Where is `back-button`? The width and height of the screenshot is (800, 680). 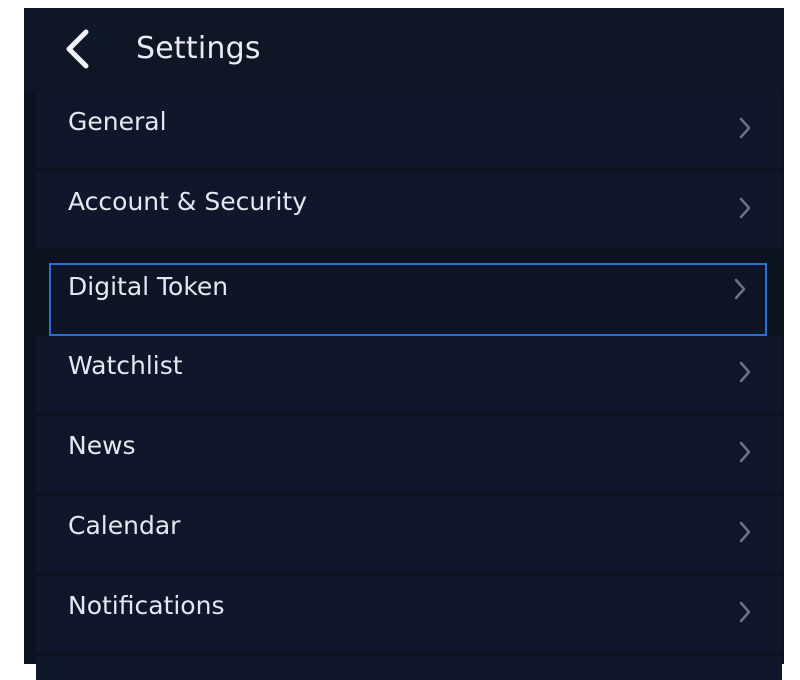
back-button is located at coordinates (77, 49).